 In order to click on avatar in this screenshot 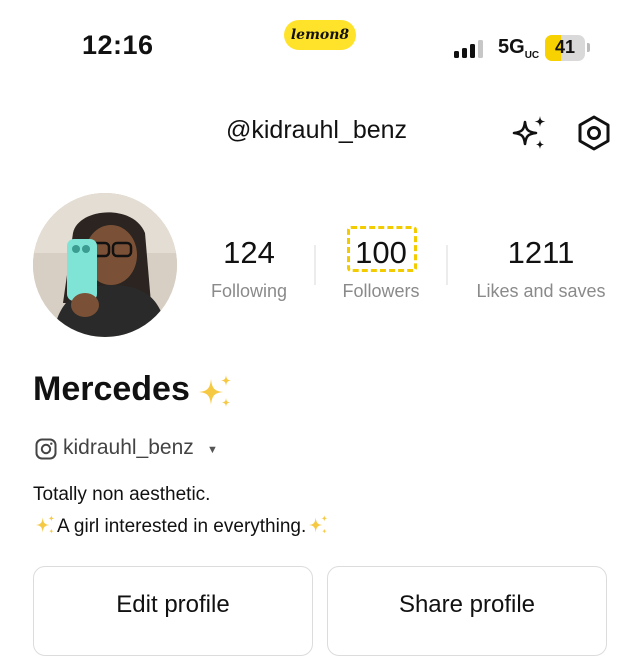, I will do `click(105, 265)`.